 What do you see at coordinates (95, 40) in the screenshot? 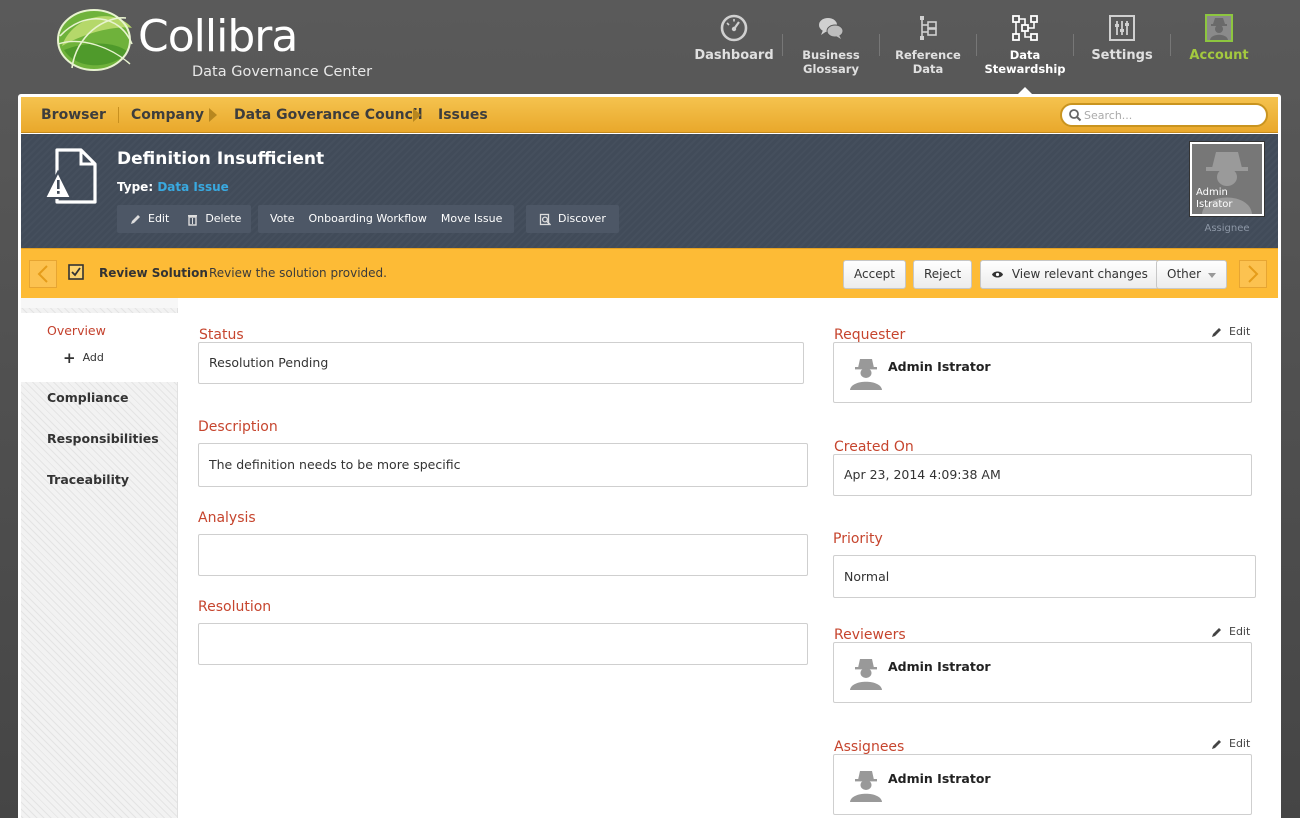
I see `collibra-logo-icon` at bounding box center [95, 40].